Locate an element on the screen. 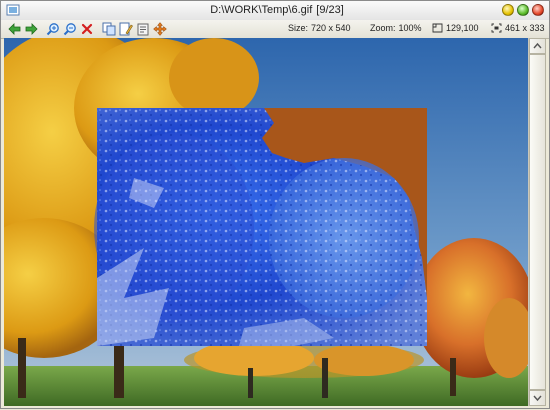 The height and width of the screenshot is (410, 550). zoom-out-icon is located at coordinates (70, 29).